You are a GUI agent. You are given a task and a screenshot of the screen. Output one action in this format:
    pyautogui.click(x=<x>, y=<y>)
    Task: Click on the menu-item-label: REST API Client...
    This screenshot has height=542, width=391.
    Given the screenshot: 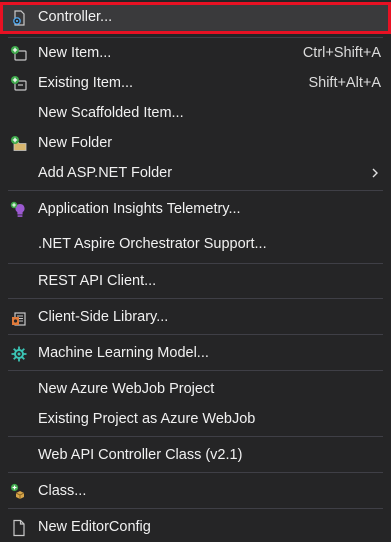 What is the action you would take?
    pyautogui.click(x=97, y=281)
    